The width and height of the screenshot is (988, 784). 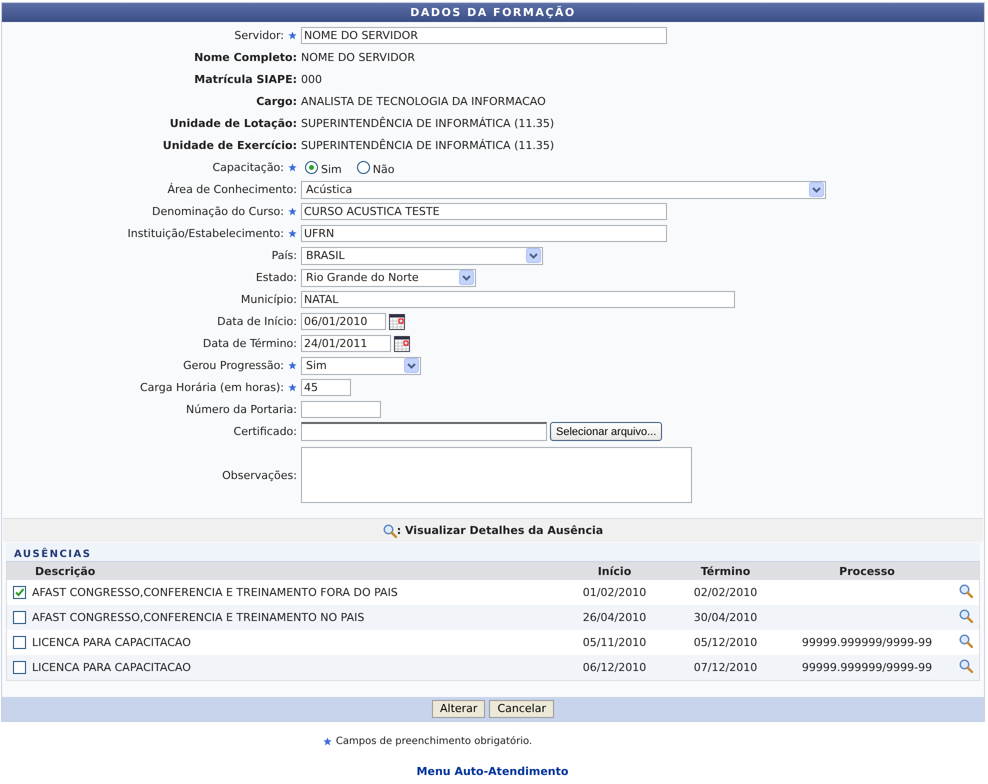 What do you see at coordinates (614, 617) in the screenshot?
I see `table-cell: 26/04/2010` at bounding box center [614, 617].